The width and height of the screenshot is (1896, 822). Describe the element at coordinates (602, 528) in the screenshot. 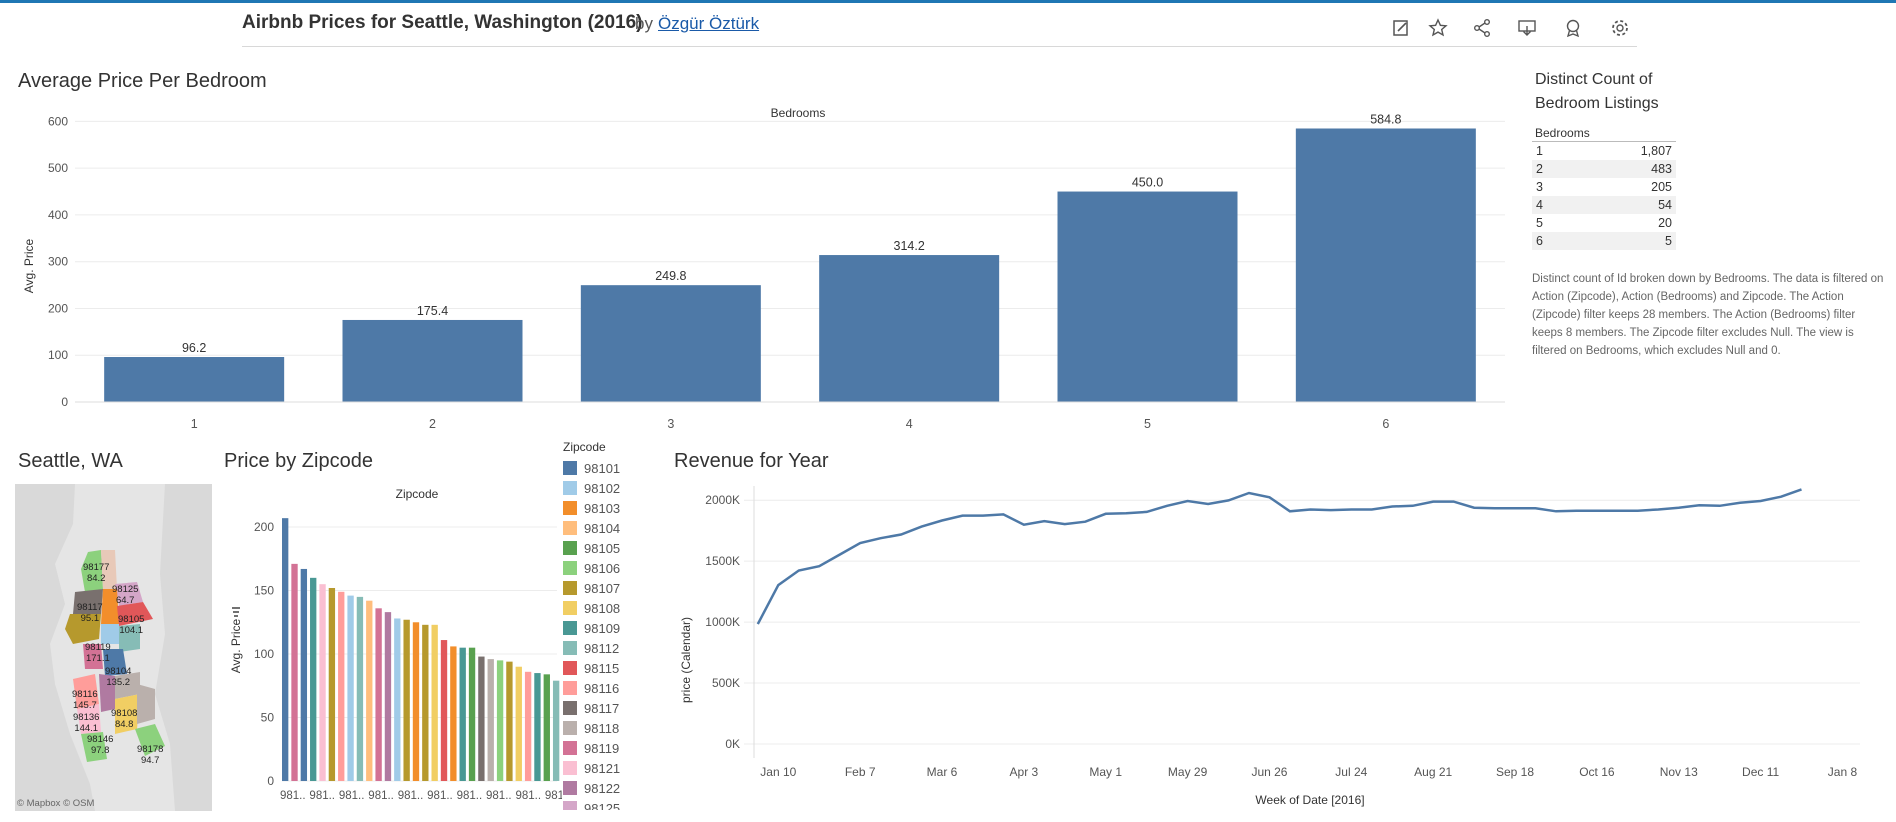

I see `legend-label: 98104` at that location.